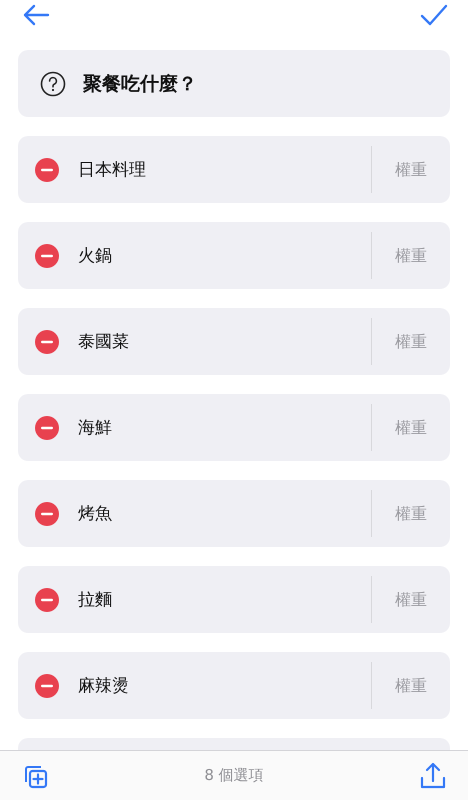 The height and width of the screenshot is (800, 468). I want to click on option-label: 泰國菜, so click(104, 342).